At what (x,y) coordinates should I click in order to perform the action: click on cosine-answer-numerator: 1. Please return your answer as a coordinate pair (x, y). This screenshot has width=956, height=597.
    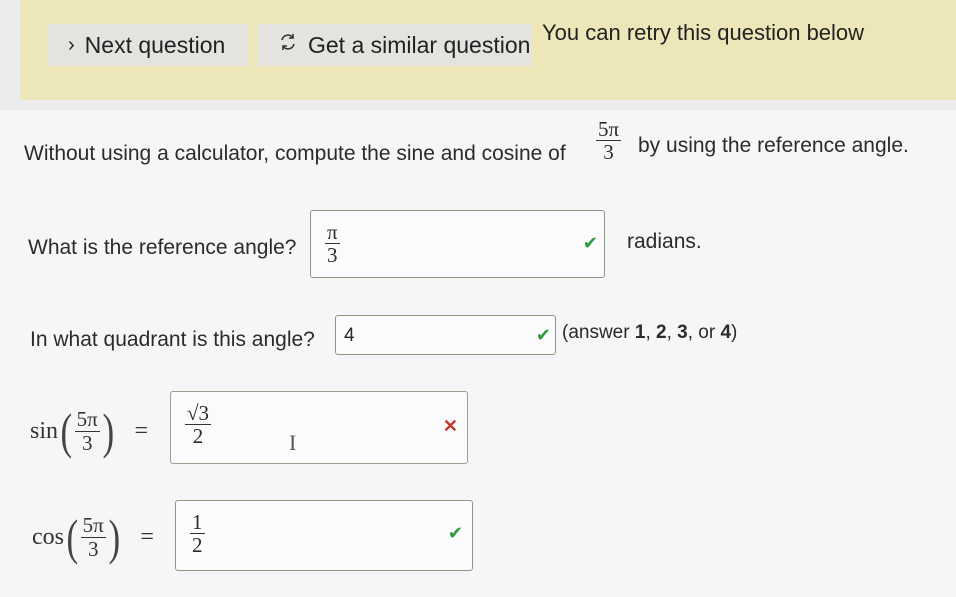
    Looking at the image, I should click on (197, 522).